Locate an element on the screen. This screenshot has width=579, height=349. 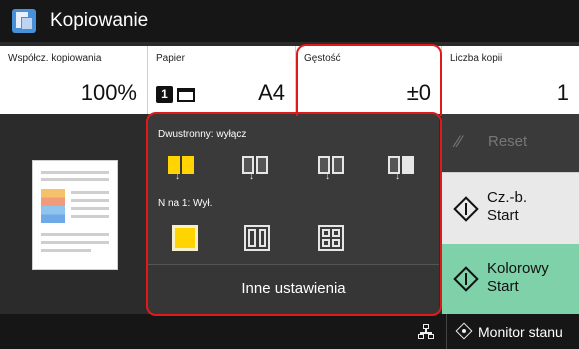
duplex-1to1-icon: ↓ is located at coordinates (181, 168).